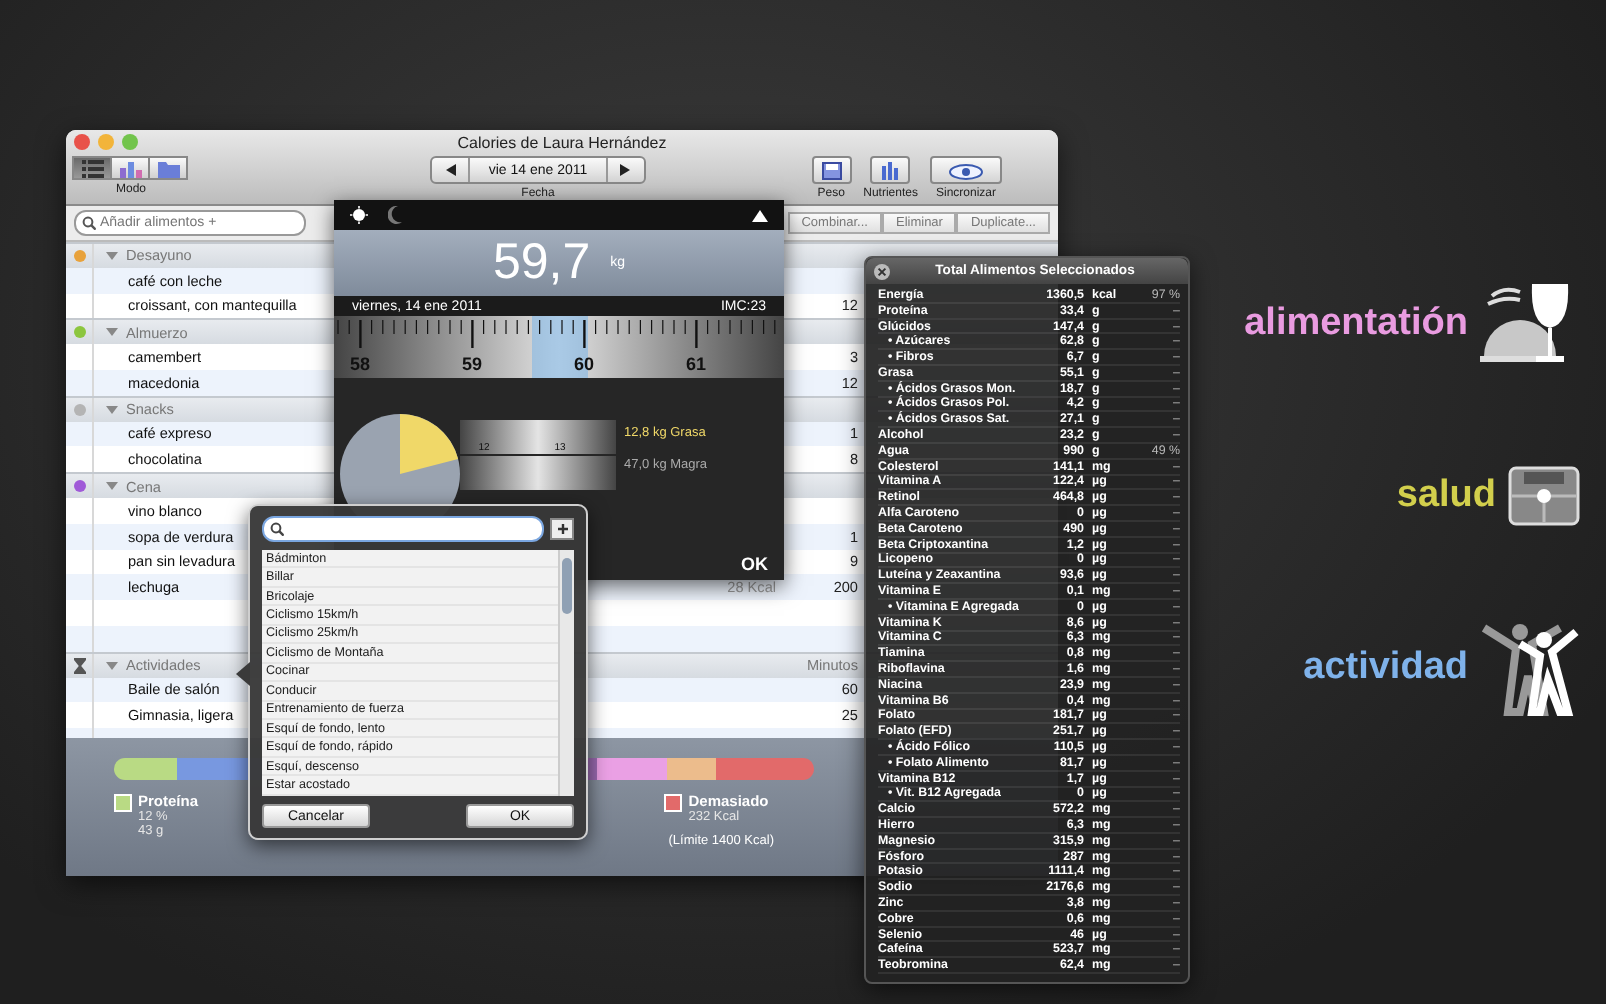 The width and height of the screenshot is (1606, 1004). What do you see at coordinates (625, 170) in the screenshot?
I see `right-triangle-icon` at bounding box center [625, 170].